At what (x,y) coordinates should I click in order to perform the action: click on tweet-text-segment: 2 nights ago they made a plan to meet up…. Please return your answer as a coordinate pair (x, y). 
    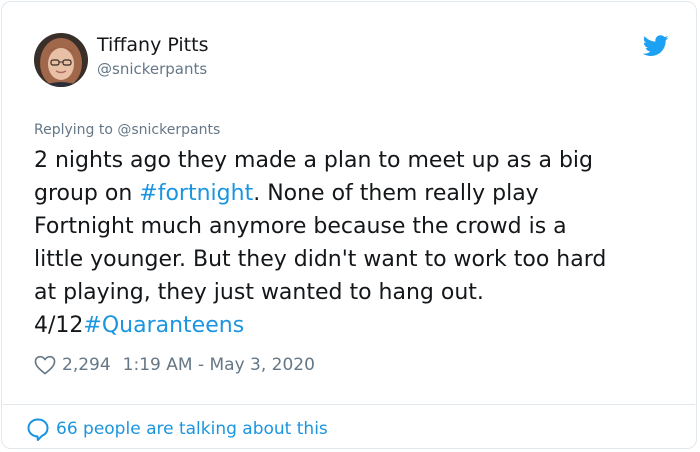
    Looking at the image, I should click on (313, 160).